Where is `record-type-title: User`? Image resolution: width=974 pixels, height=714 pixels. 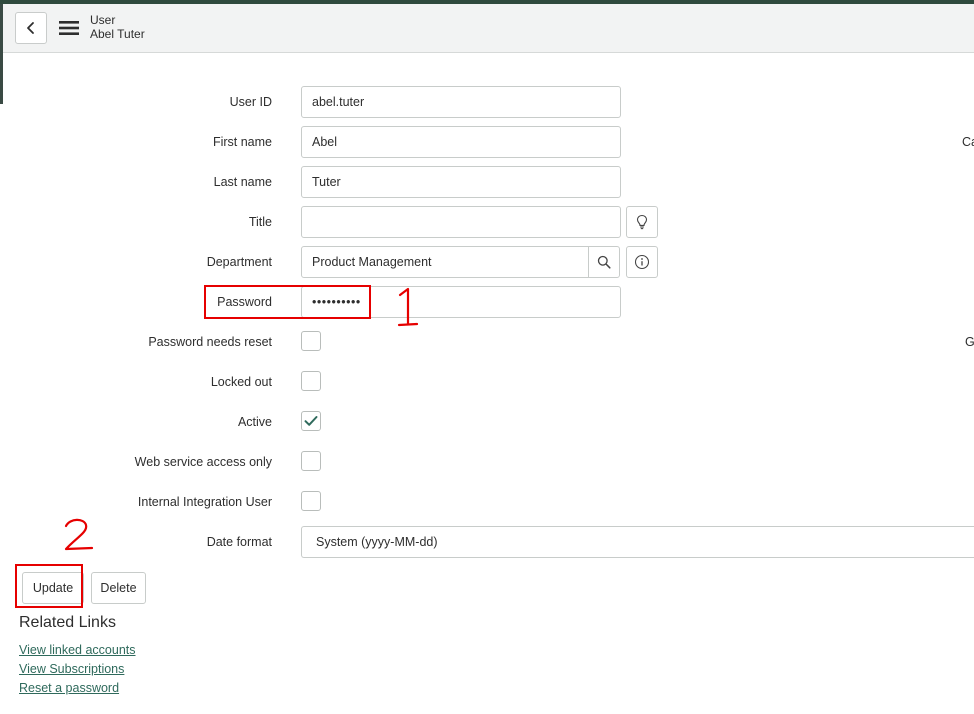
record-type-title: User is located at coordinates (103, 20).